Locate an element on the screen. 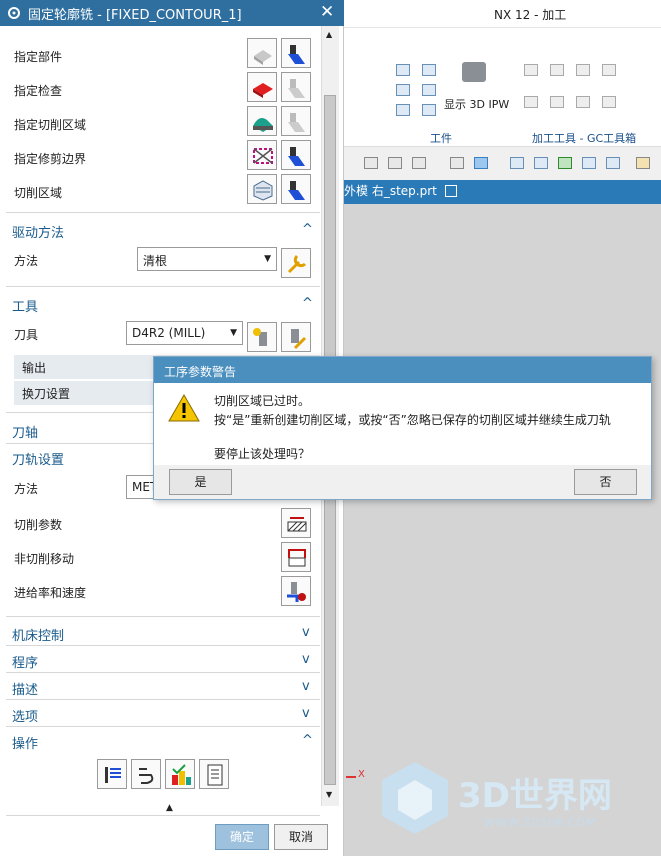 This screenshot has height=856, width=661. scroll-down-icon: ▼ is located at coordinates (329, 794).